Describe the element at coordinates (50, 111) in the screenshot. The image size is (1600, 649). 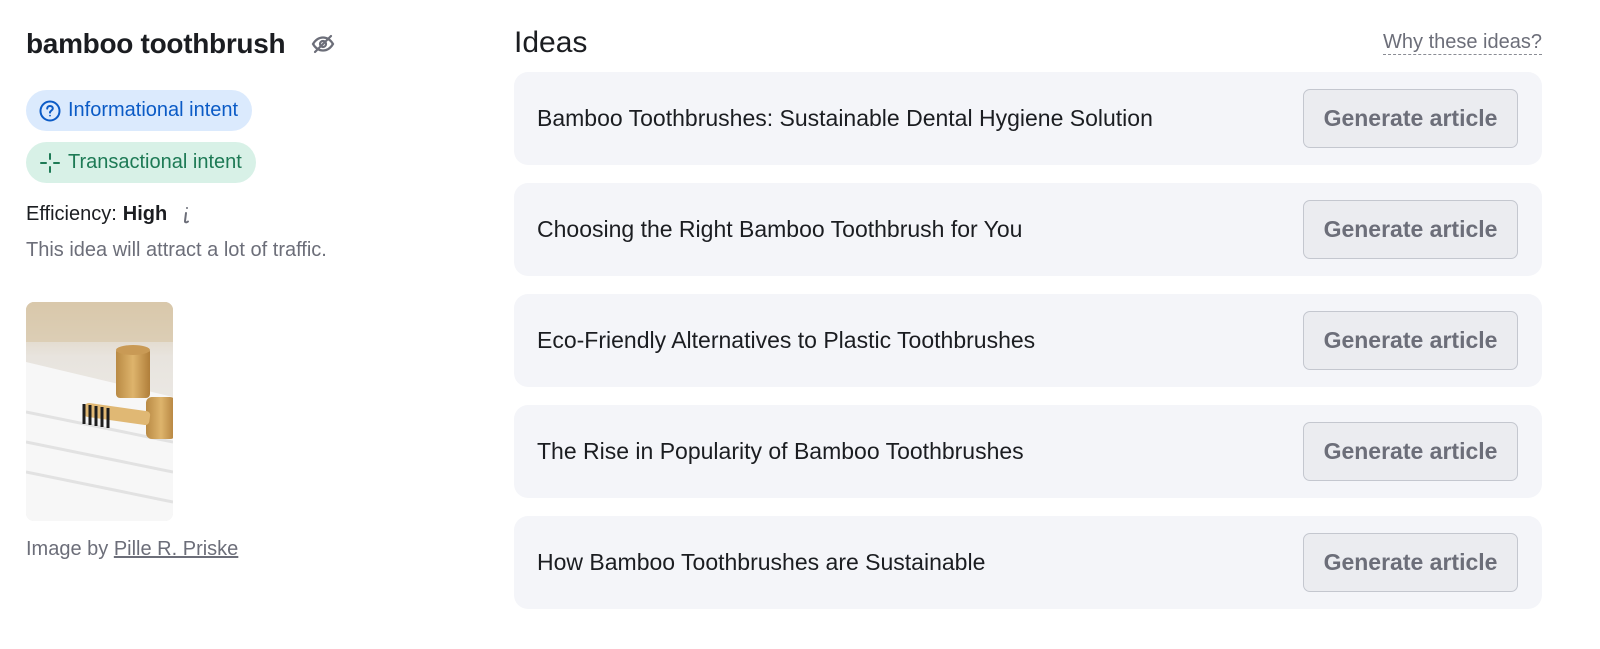
I see `question-circle-icon` at that location.